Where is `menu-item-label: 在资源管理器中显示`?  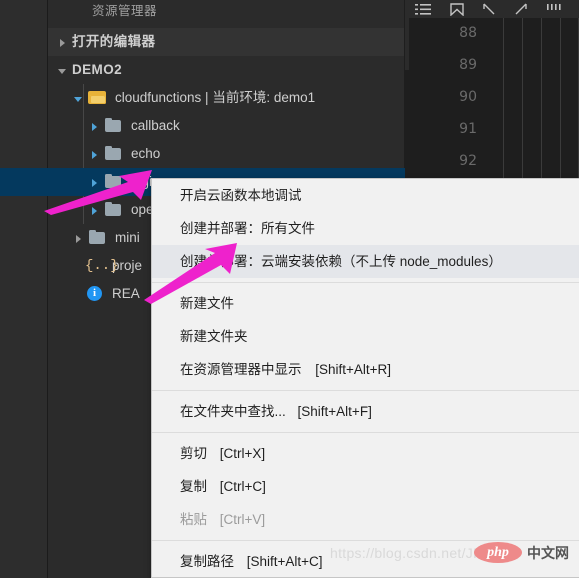 menu-item-label: 在资源管理器中显示 is located at coordinates (241, 369).